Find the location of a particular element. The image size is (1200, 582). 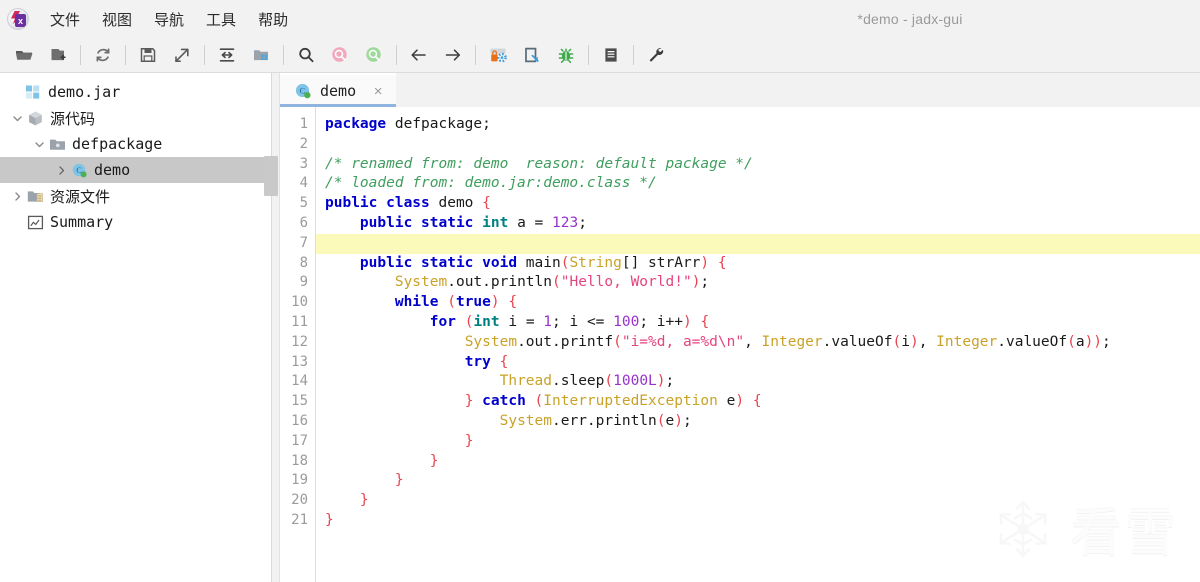

line-number: 5 is located at coordinates (303, 203).